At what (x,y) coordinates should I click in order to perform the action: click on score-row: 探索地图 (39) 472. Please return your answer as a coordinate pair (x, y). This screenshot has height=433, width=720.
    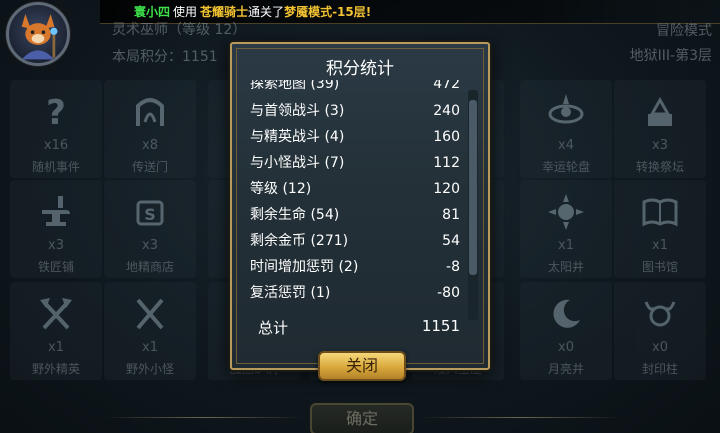
    Looking at the image, I should click on (355, 87).